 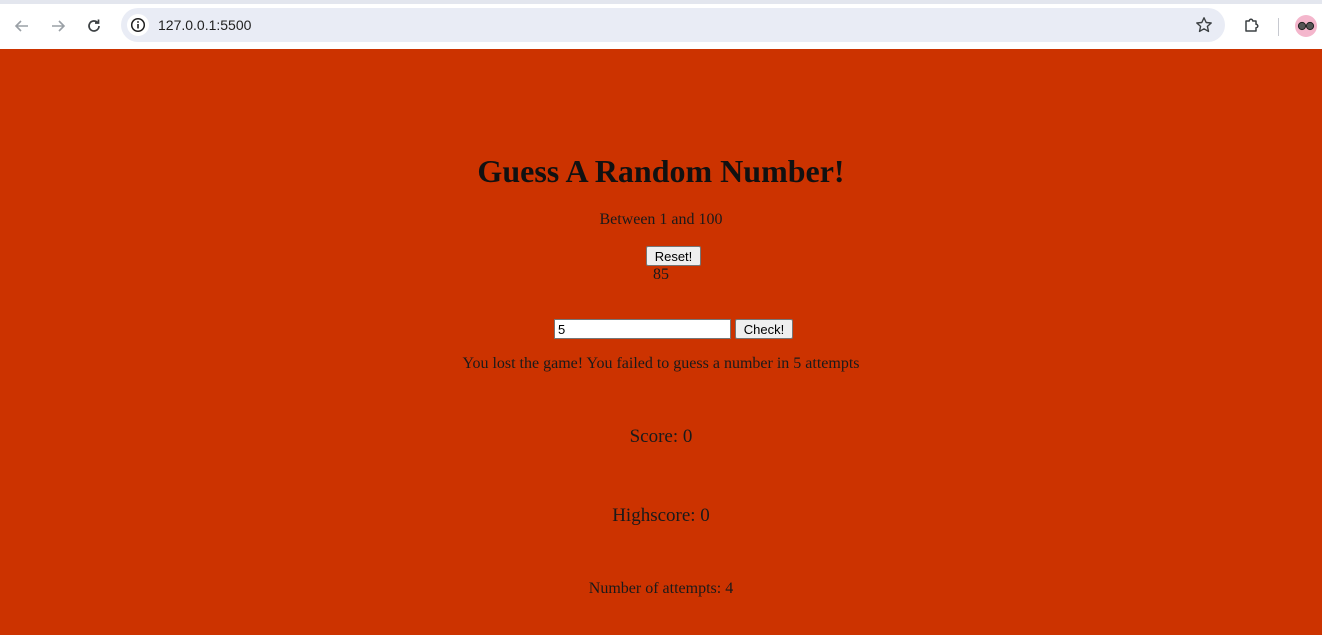 What do you see at coordinates (661, 171) in the screenshot?
I see `page-title: Guess A Random Number!` at bounding box center [661, 171].